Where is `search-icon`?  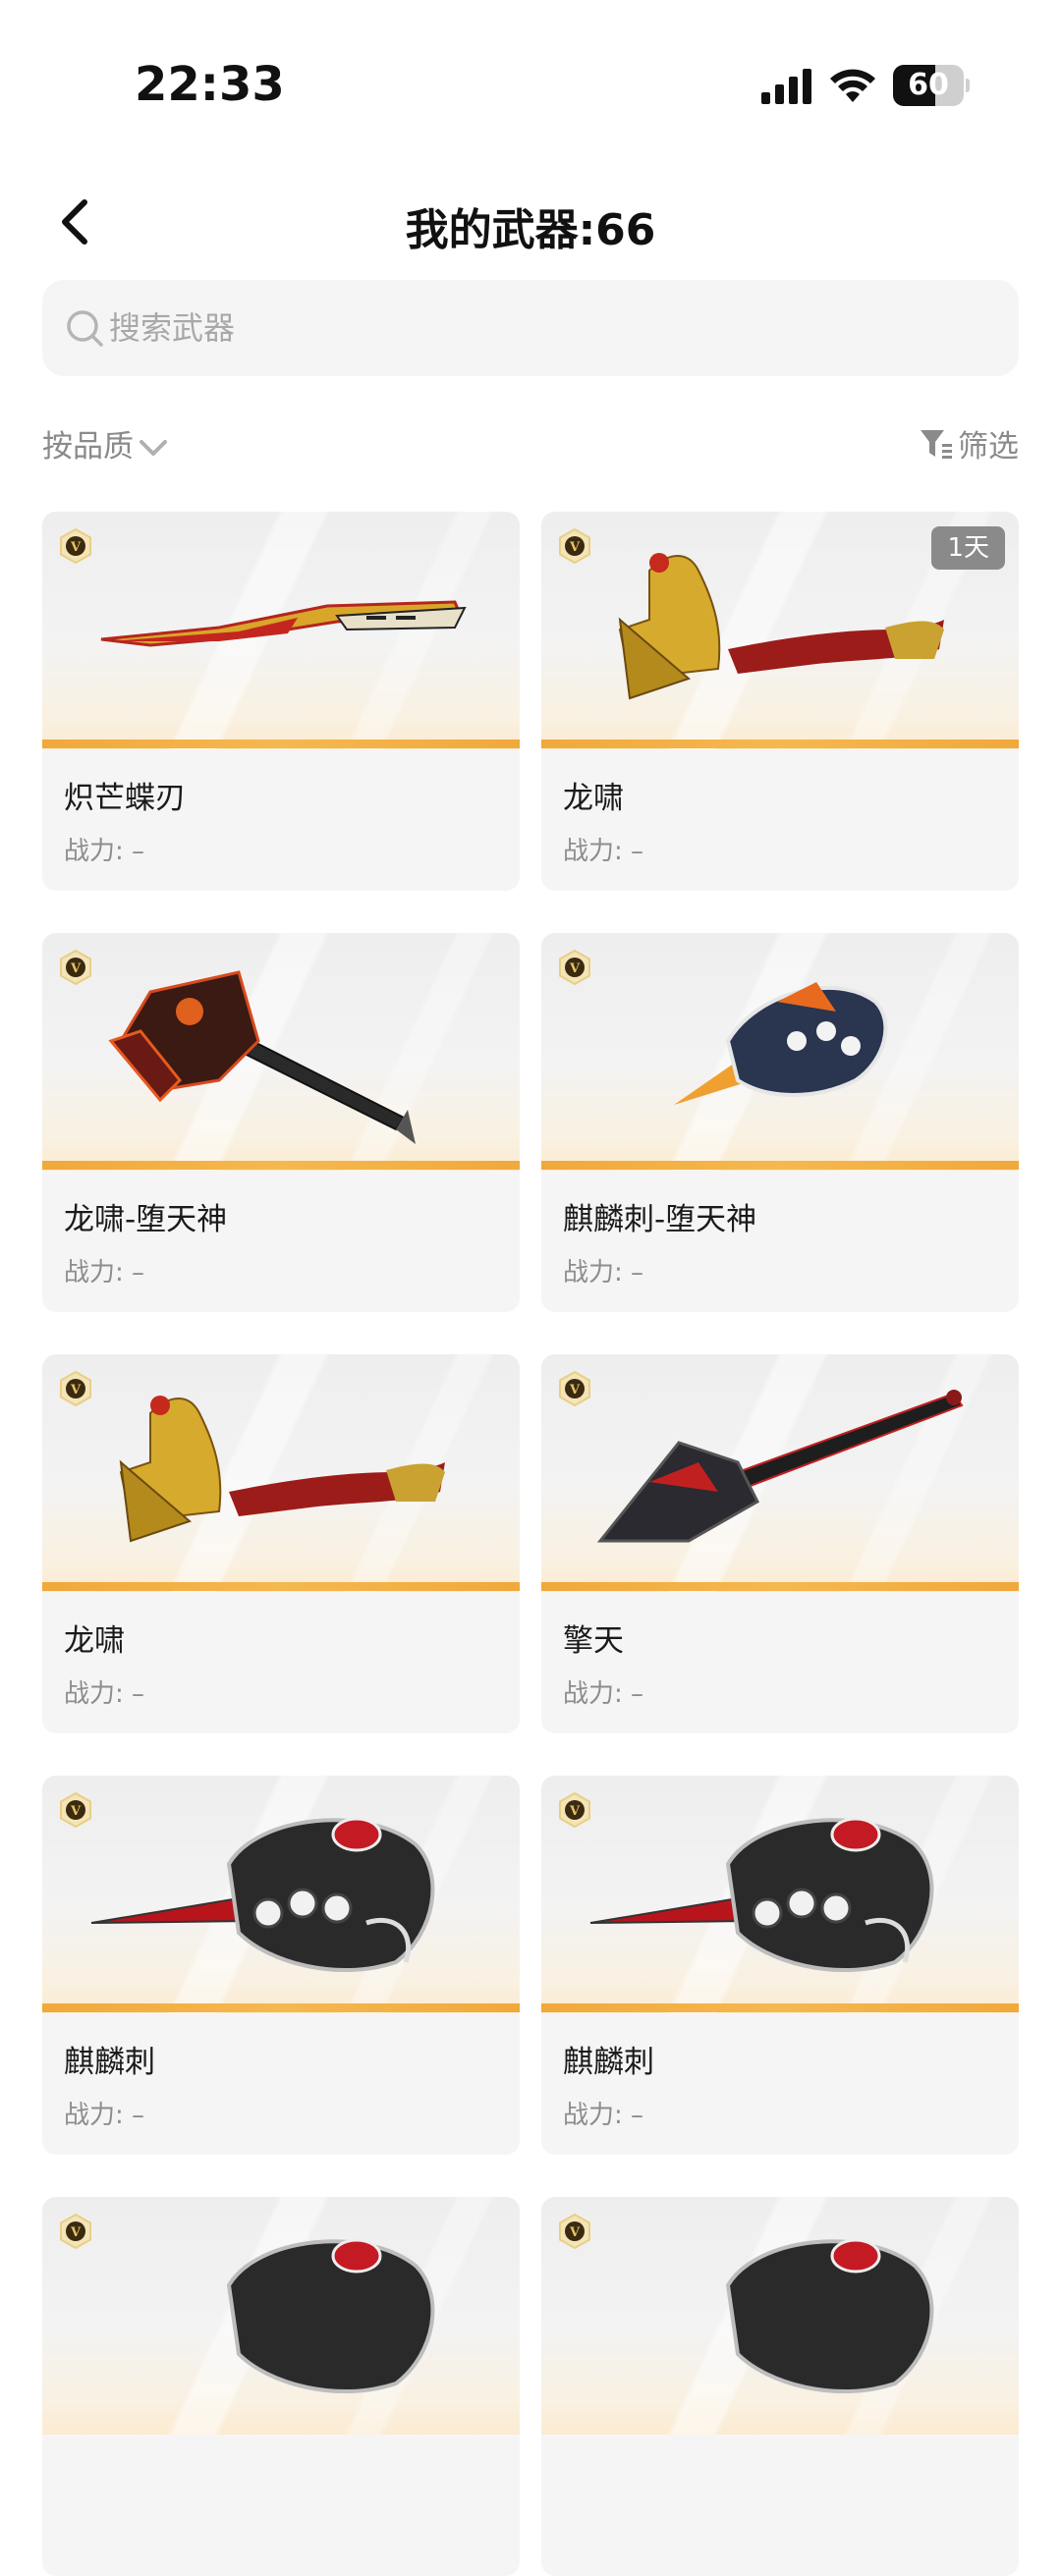
search-icon is located at coordinates (85, 328).